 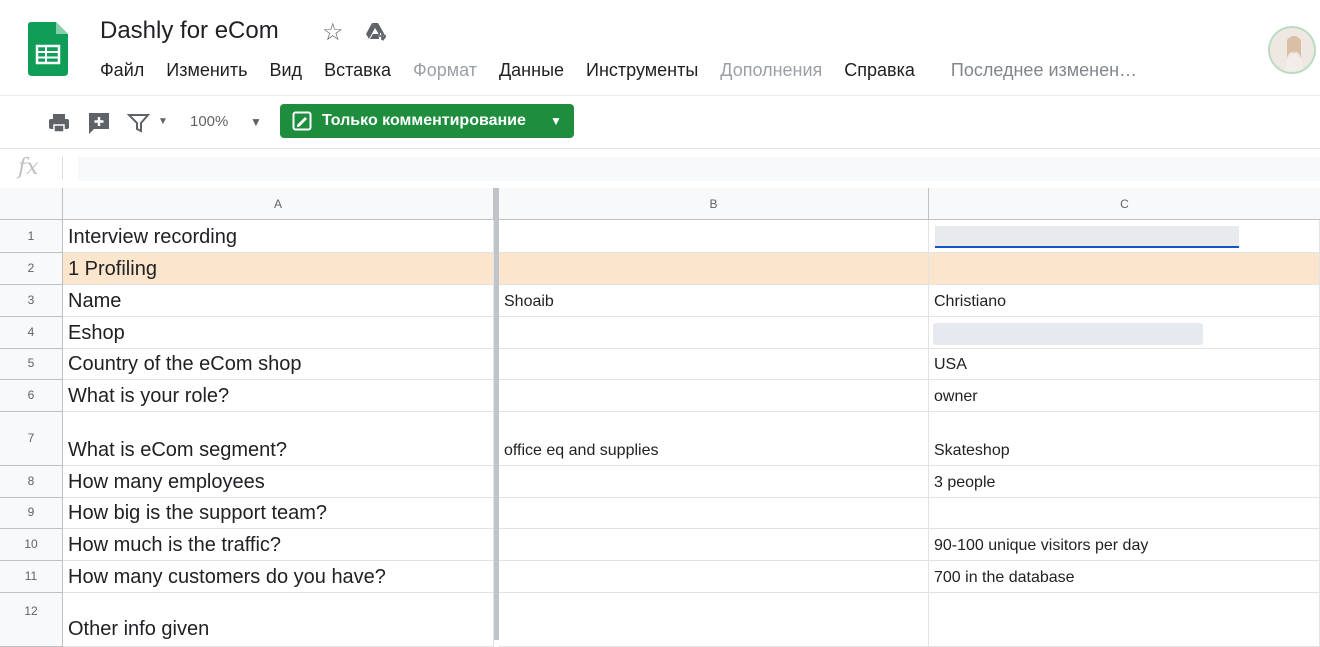 What do you see at coordinates (31, 513) in the screenshot?
I see `row-header: 9` at bounding box center [31, 513].